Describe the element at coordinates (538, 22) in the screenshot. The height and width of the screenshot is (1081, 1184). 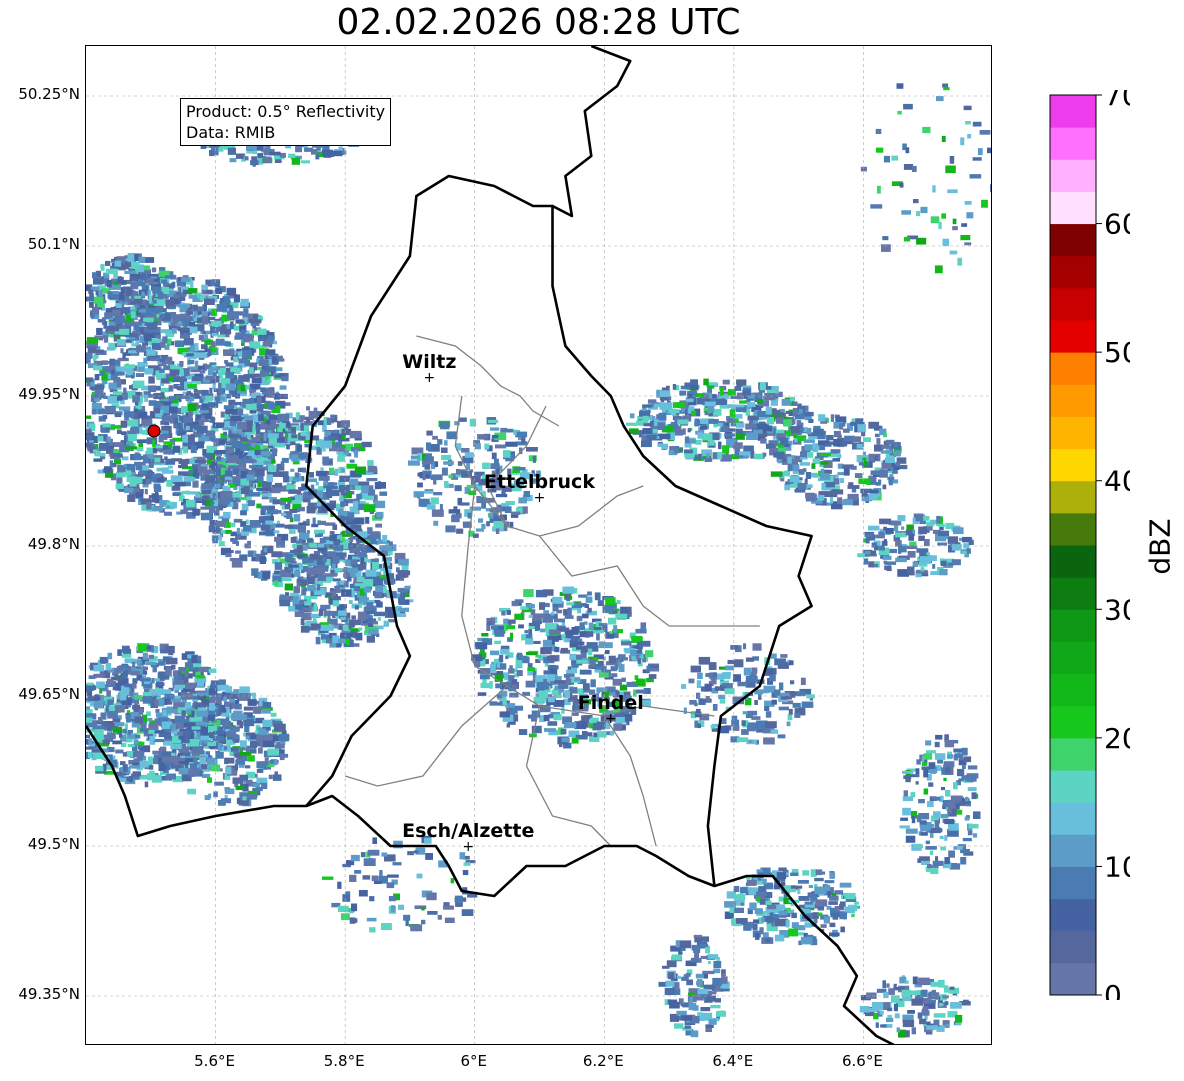
I see `map-title: 02.02.2026 08:28 UTC` at that location.